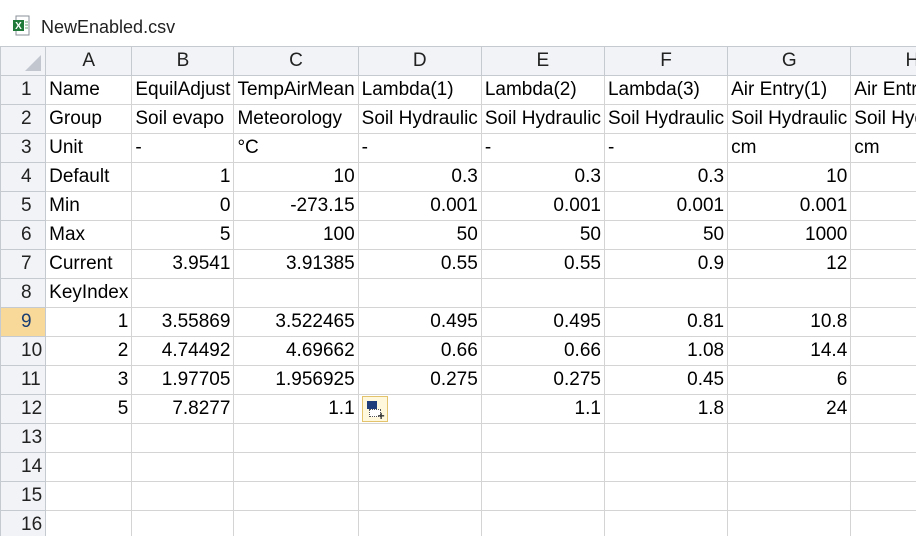 Image resolution: width=916 pixels, height=536 pixels. Describe the element at coordinates (419, 264) in the screenshot. I see `cell-d7: 0.55` at that location.